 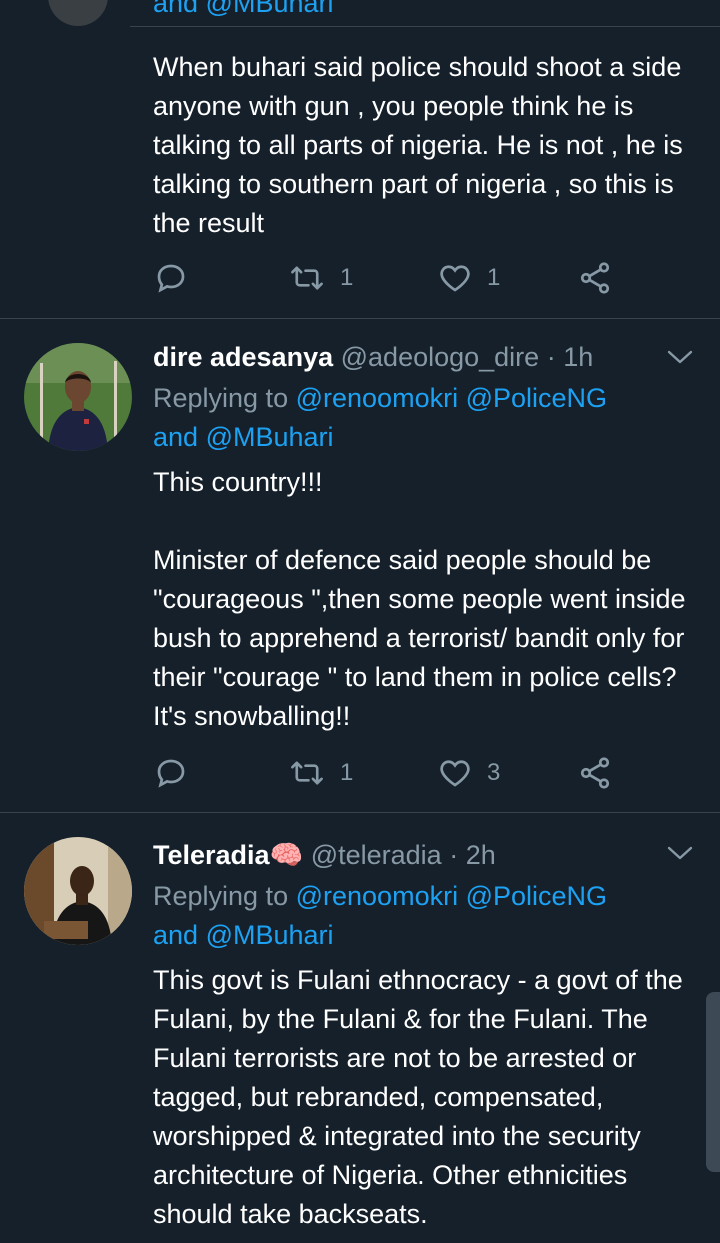 What do you see at coordinates (286, 855) in the screenshot?
I see `brain-emoji-icon: 🧠` at bounding box center [286, 855].